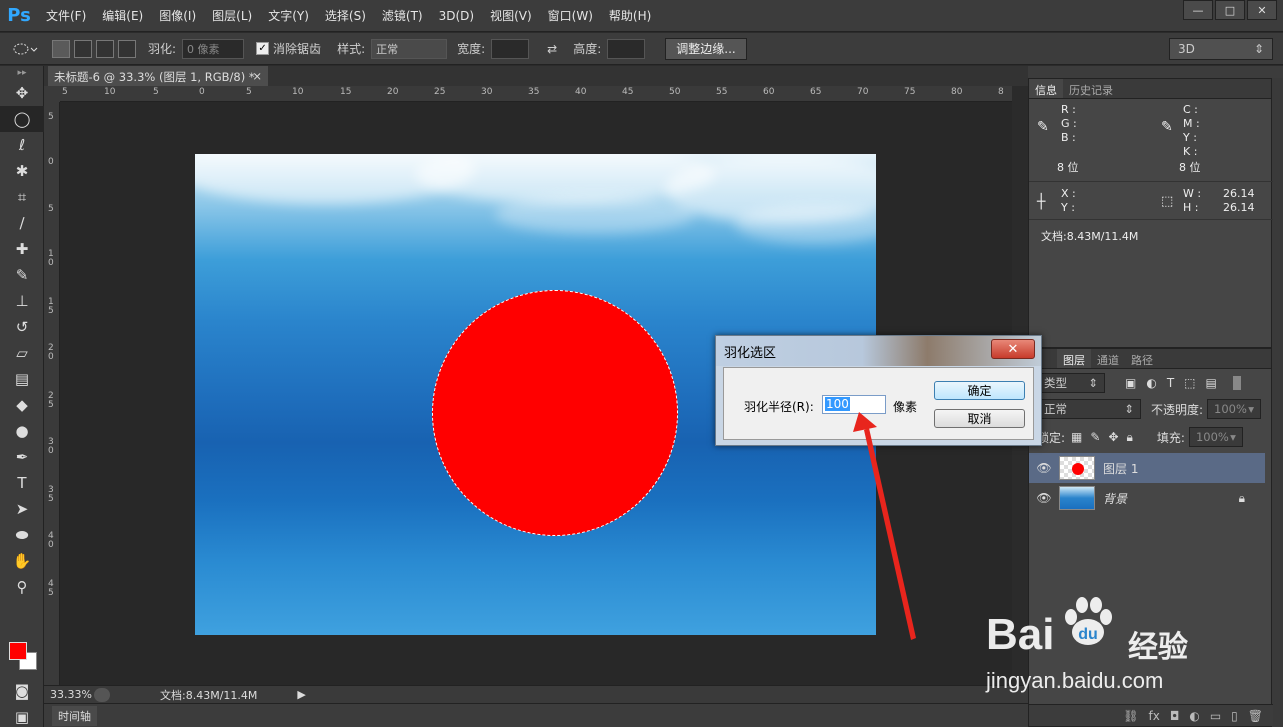 This screenshot has width=1283, height=727. I want to click on zoom-level: 33.33%, so click(72, 694).